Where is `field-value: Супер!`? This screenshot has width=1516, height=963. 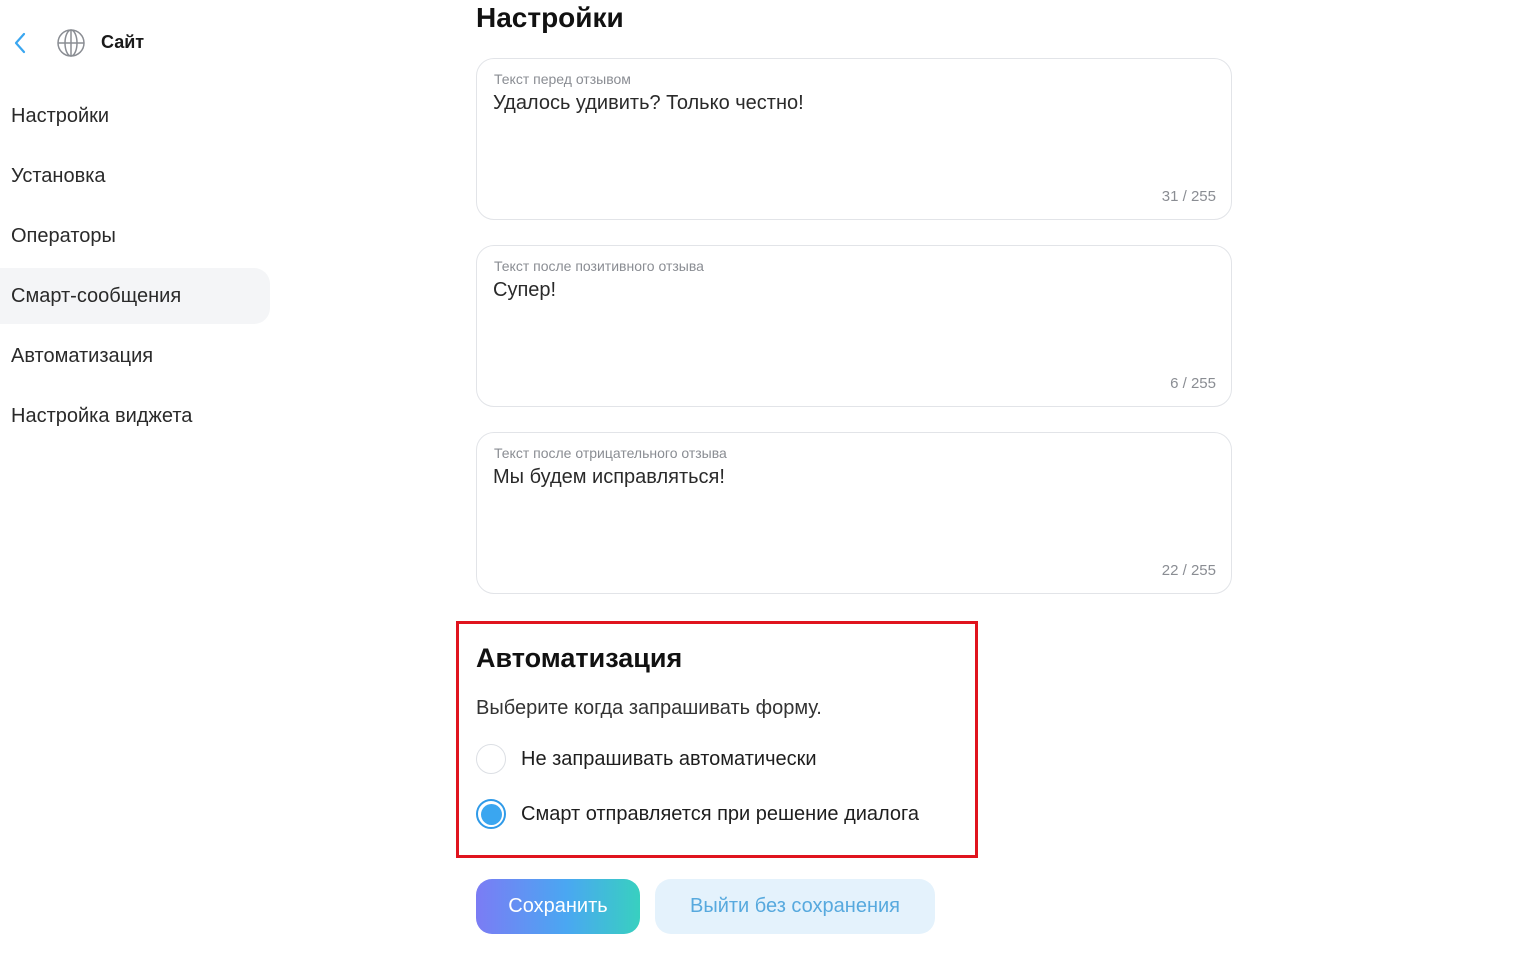
field-value: Супер! is located at coordinates (524, 290).